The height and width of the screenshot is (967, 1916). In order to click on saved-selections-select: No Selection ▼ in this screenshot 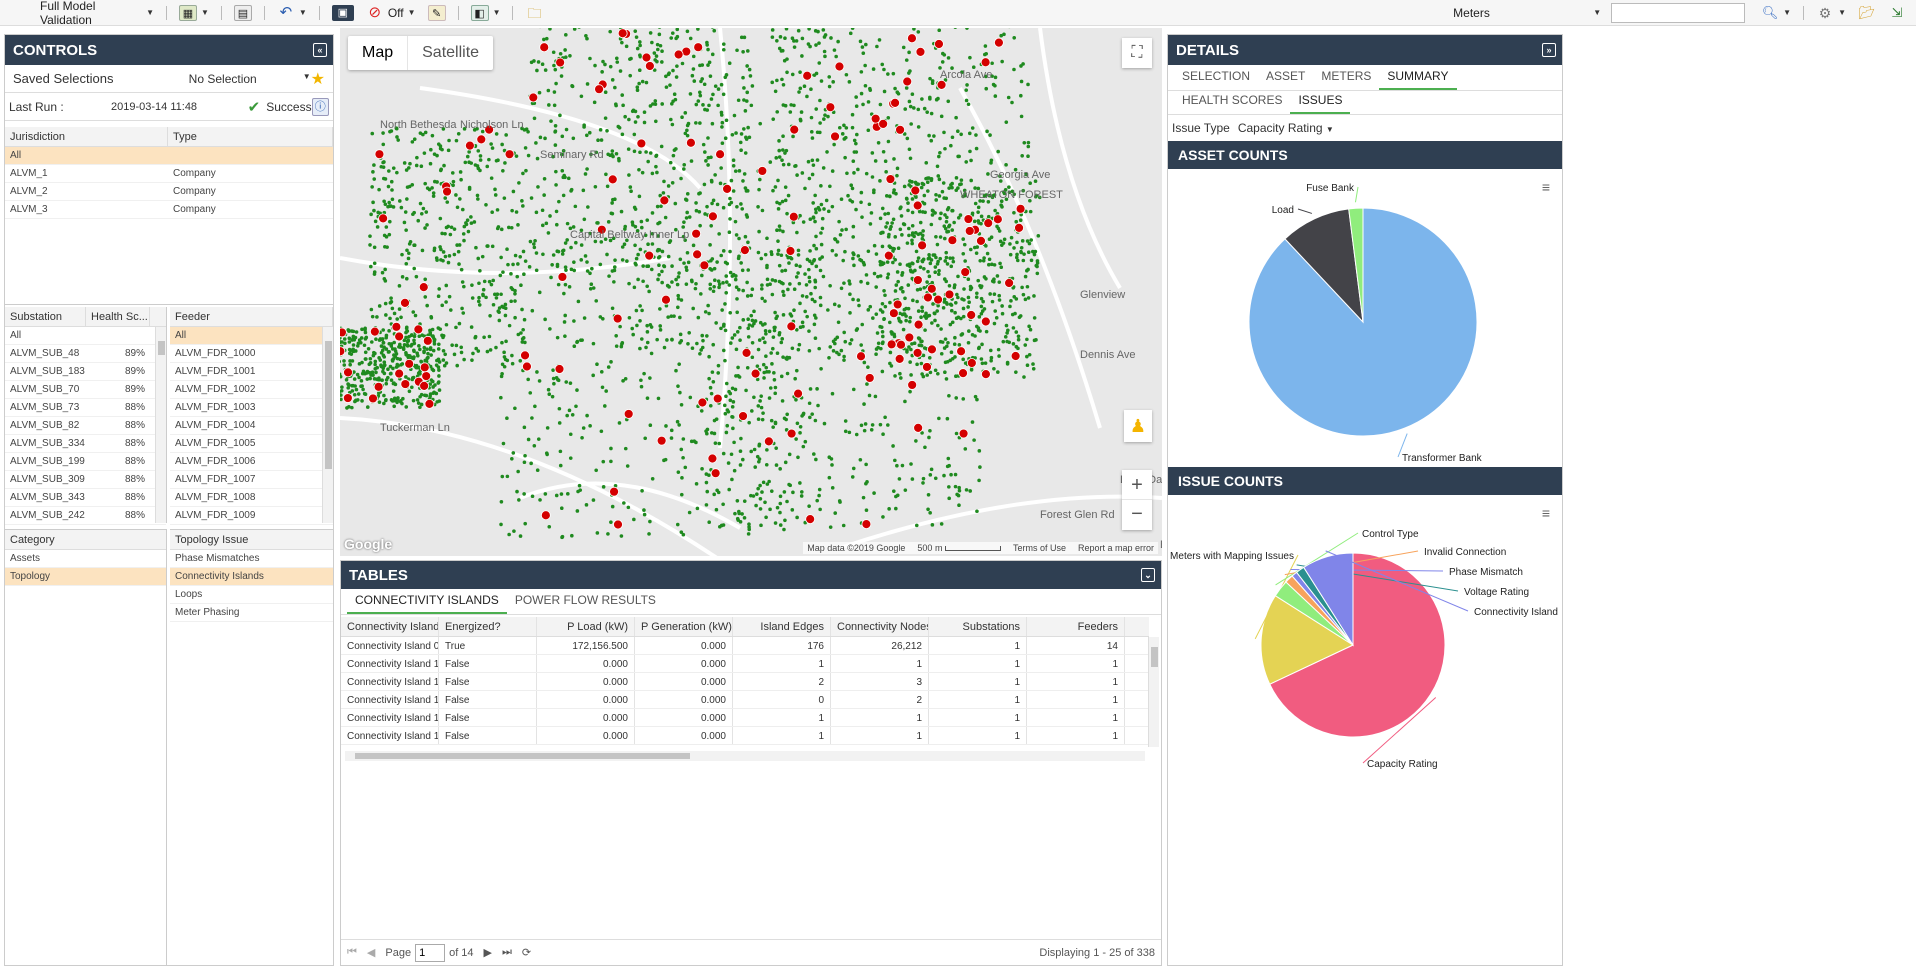, I will do `click(250, 79)`.